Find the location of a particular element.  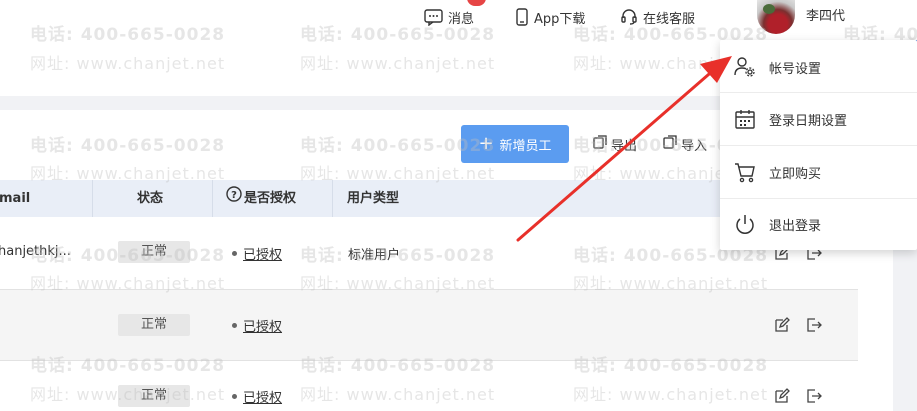

add-employee-label: 新增员工 is located at coordinates (525, 146).